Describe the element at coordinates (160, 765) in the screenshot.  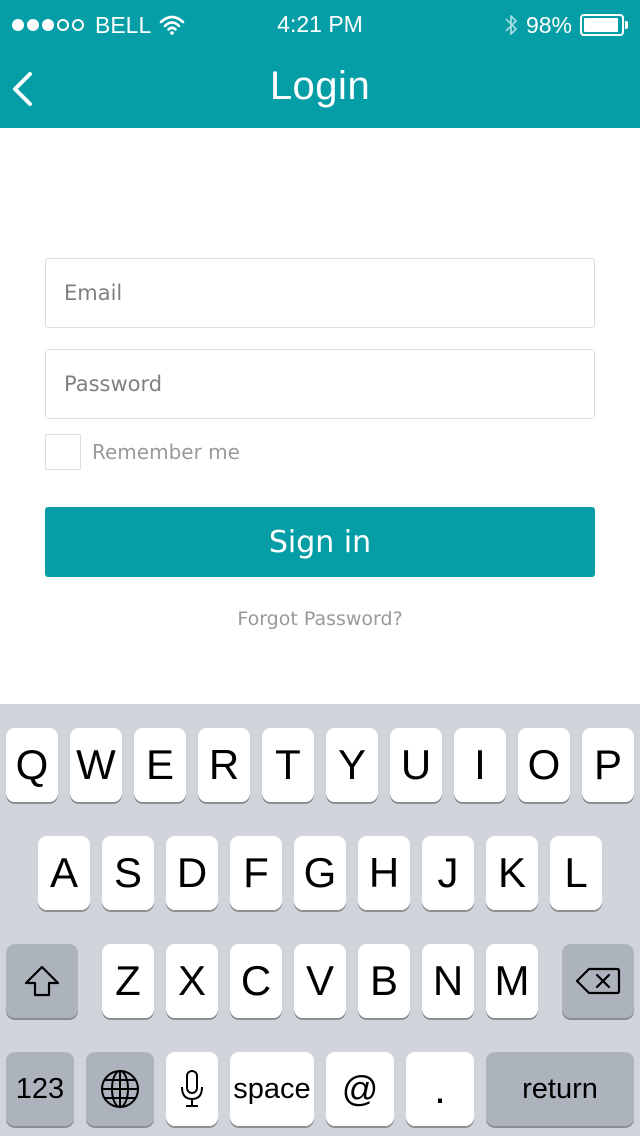
I see `key-e: E` at that location.